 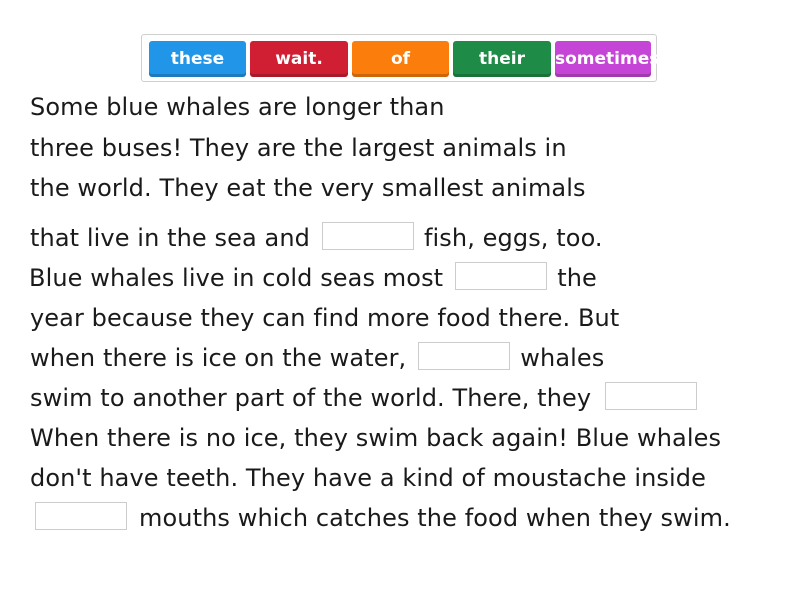 What do you see at coordinates (237, 107) in the screenshot?
I see `passage-line: Some blue whales are longer than` at bounding box center [237, 107].